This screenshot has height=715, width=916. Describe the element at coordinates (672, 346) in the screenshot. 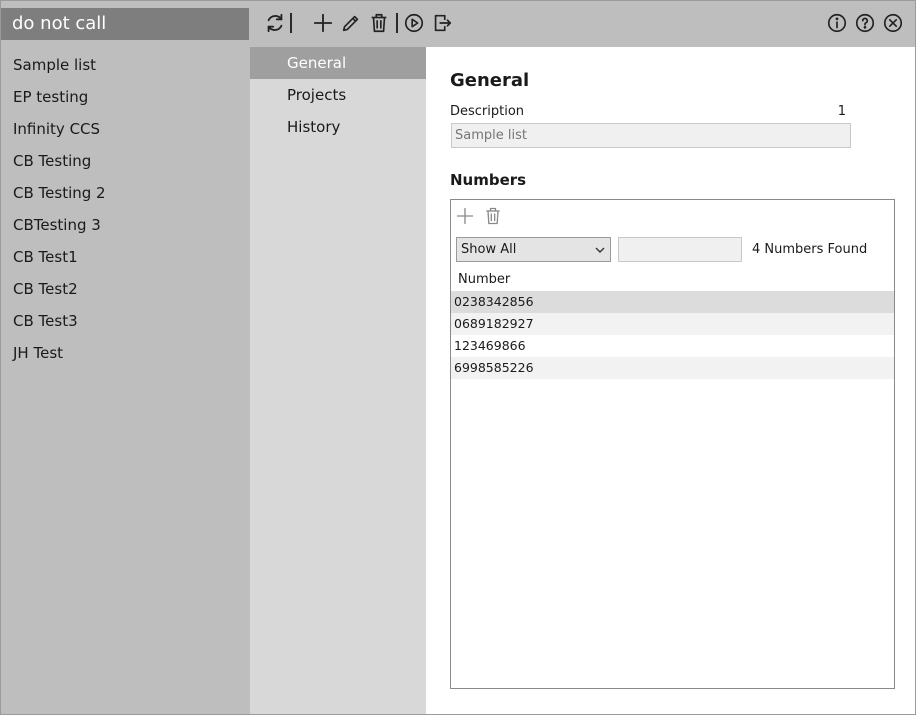

I see `table-row: 123469866` at that location.